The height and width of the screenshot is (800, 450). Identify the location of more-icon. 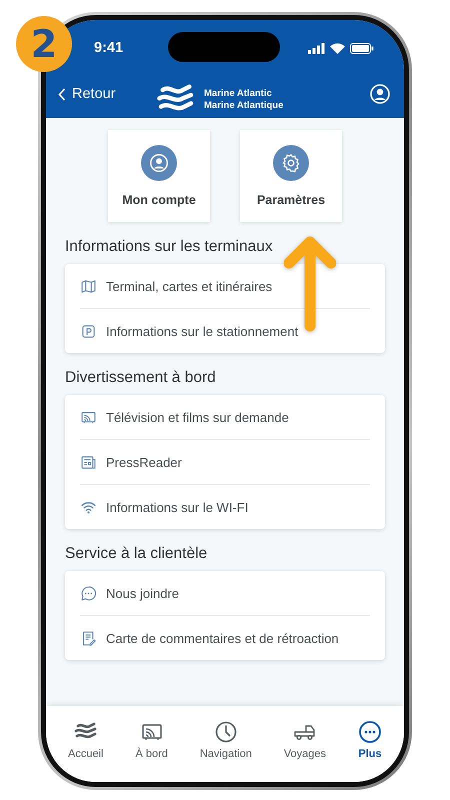
(370, 732).